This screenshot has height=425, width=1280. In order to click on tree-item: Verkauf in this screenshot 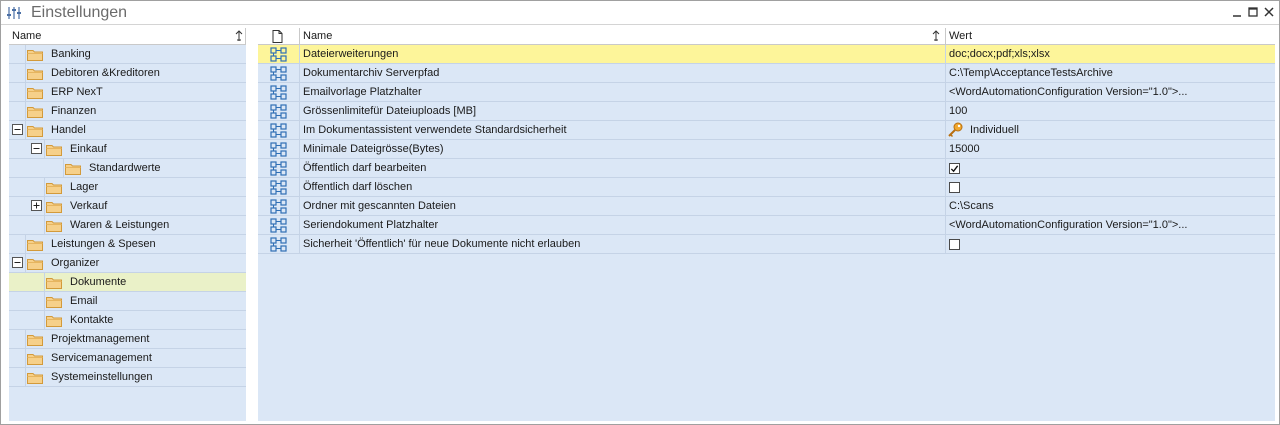, I will do `click(127, 206)`.